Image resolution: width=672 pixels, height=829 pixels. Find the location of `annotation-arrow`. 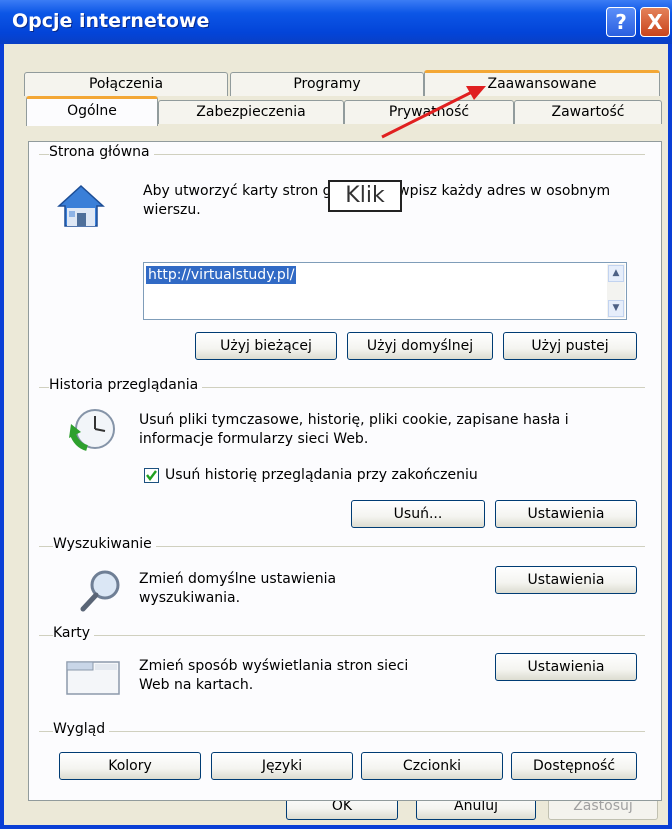

annotation-arrow is located at coordinates (433, 112).